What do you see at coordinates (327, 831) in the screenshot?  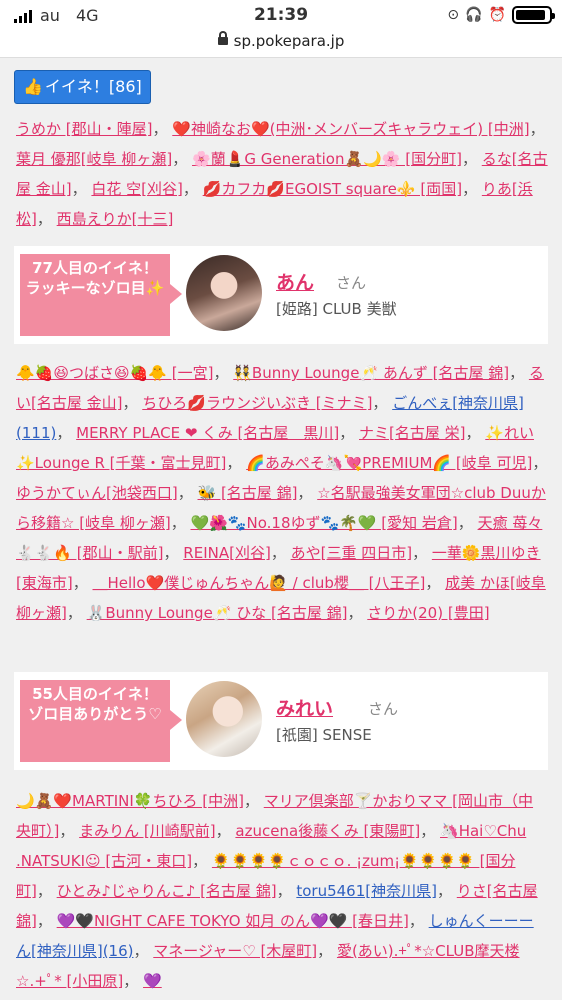 I see `liker-link: azucena後藤くみ [東陽町]` at bounding box center [327, 831].